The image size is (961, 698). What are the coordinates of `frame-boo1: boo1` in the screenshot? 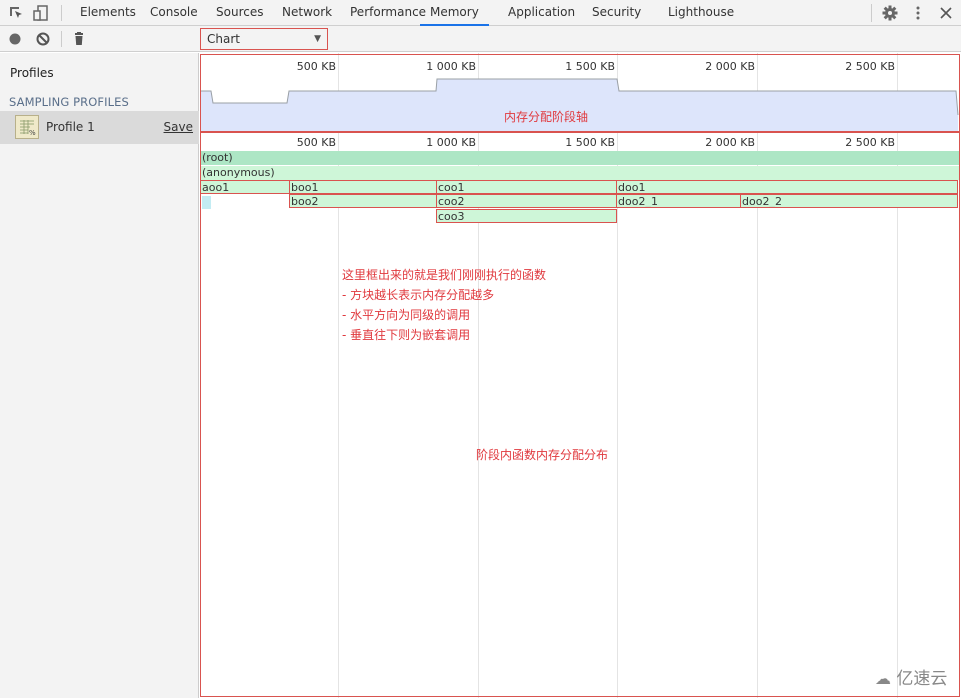 It's located at (363, 187).